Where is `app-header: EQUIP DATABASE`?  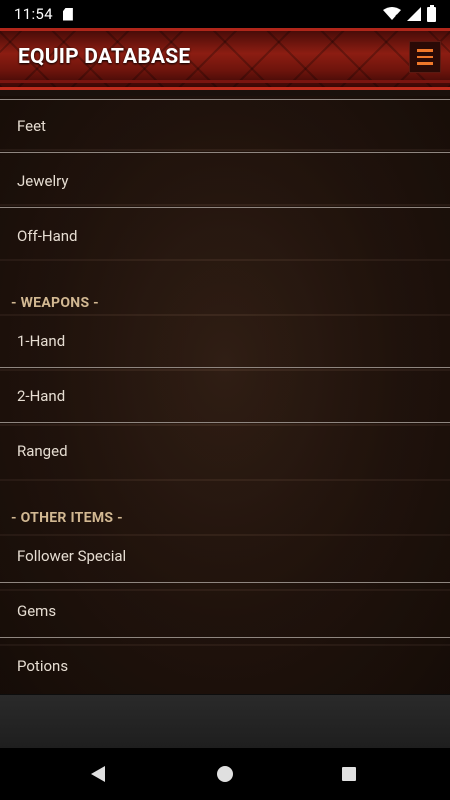
app-header: EQUIP DATABASE is located at coordinates (225, 59).